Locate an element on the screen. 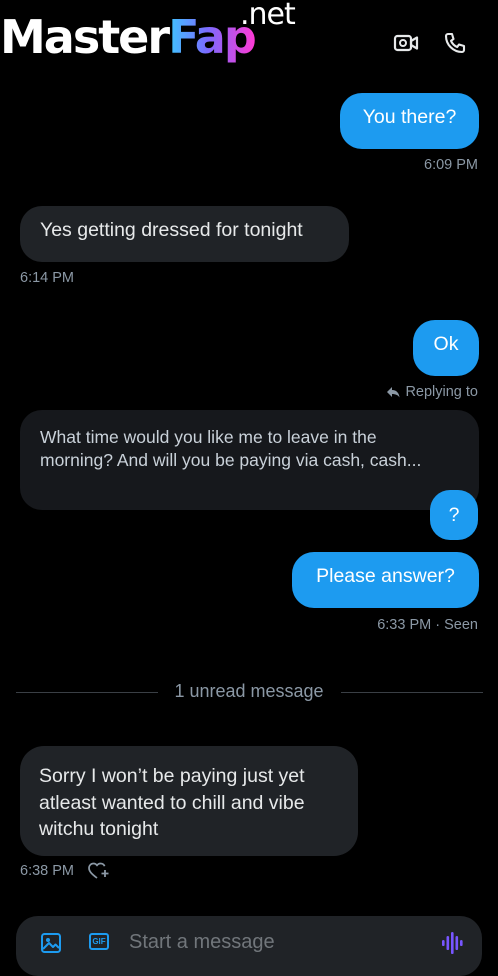 The height and width of the screenshot is (976, 498). message-bubble-outgoing: Please answer? is located at coordinates (385, 580).